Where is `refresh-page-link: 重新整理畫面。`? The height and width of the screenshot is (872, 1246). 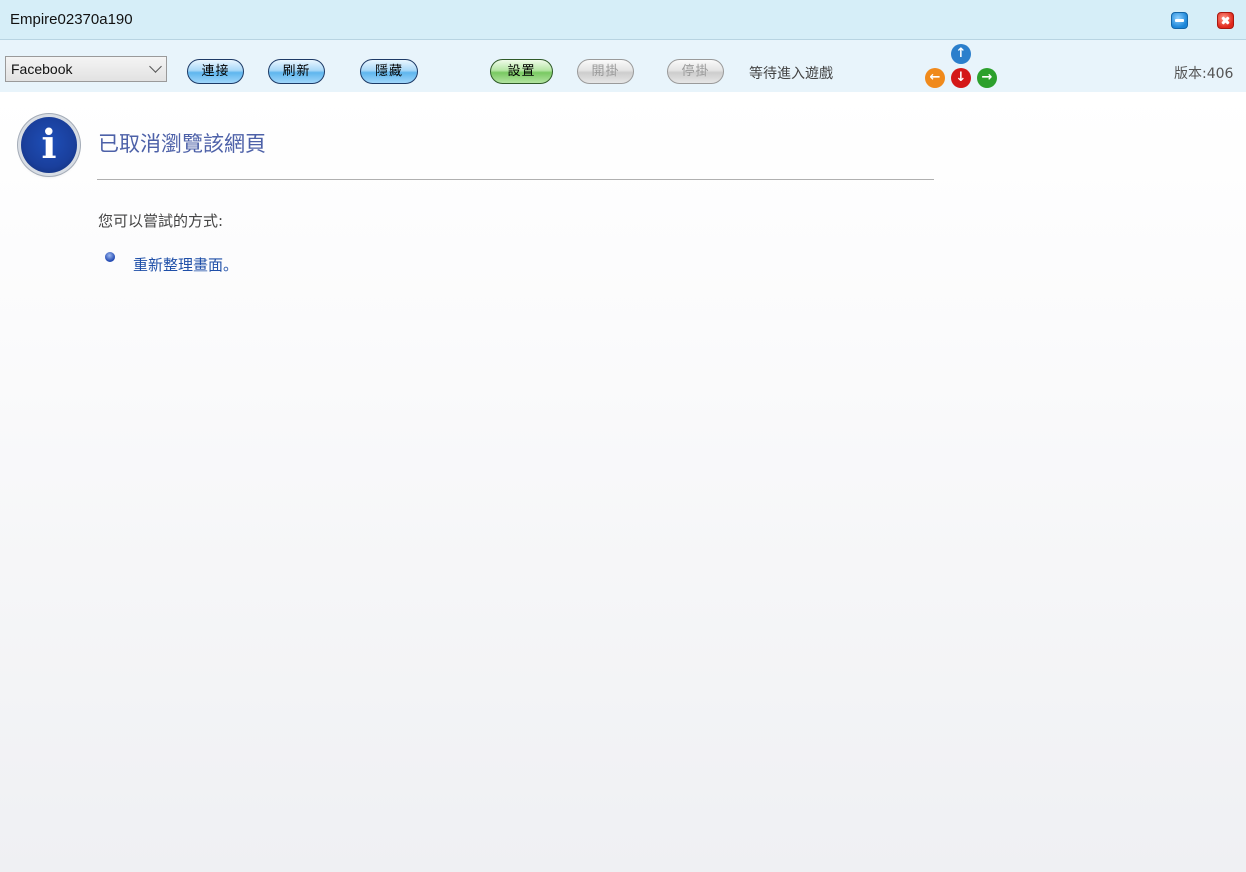
refresh-page-link: 重新整理畫面。 is located at coordinates (185, 264).